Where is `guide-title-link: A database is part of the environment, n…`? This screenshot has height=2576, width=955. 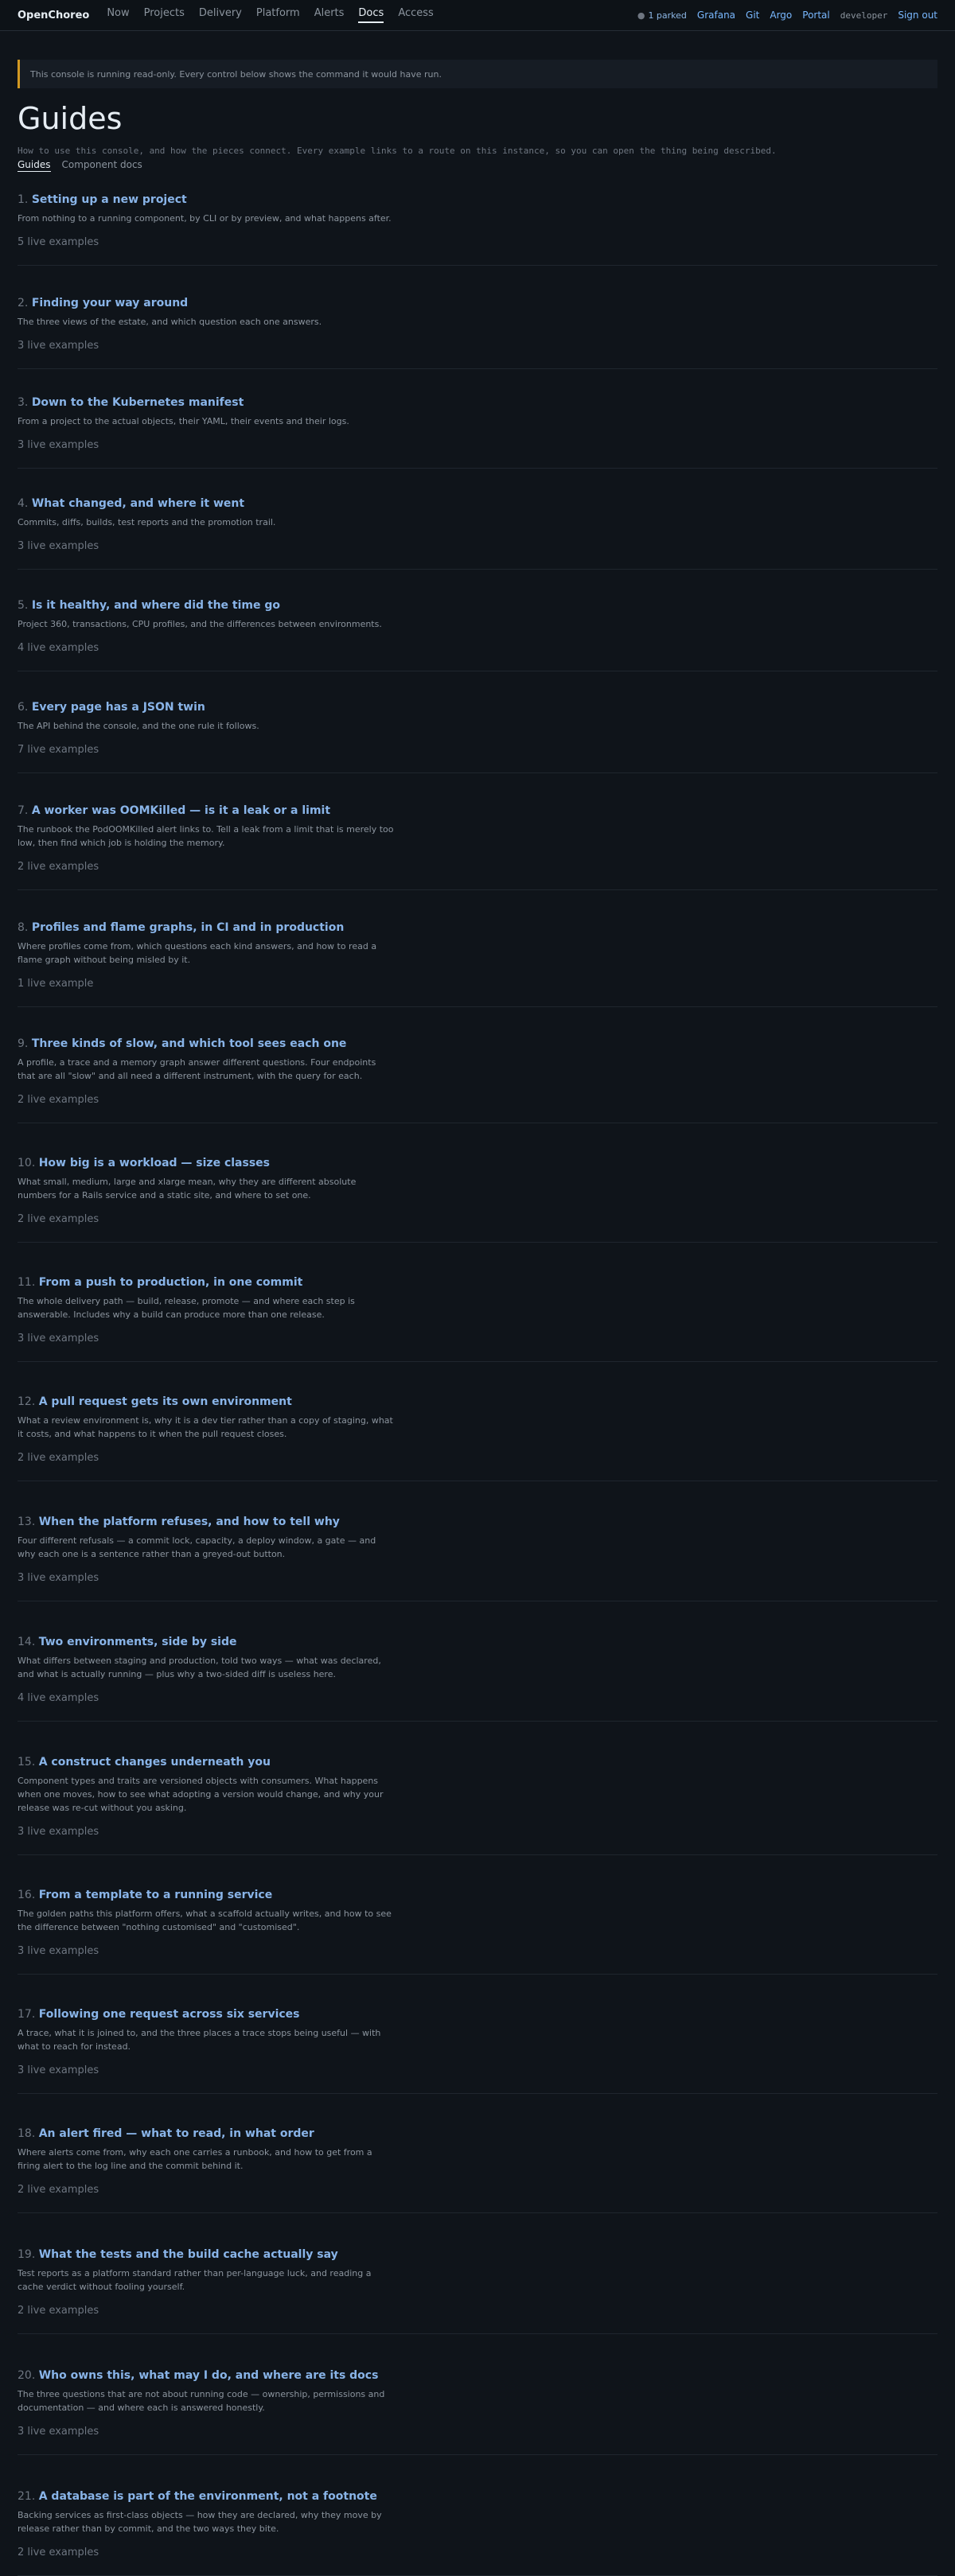 guide-title-link: A database is part of the environment, n… is located at coordinates (208, 2496).